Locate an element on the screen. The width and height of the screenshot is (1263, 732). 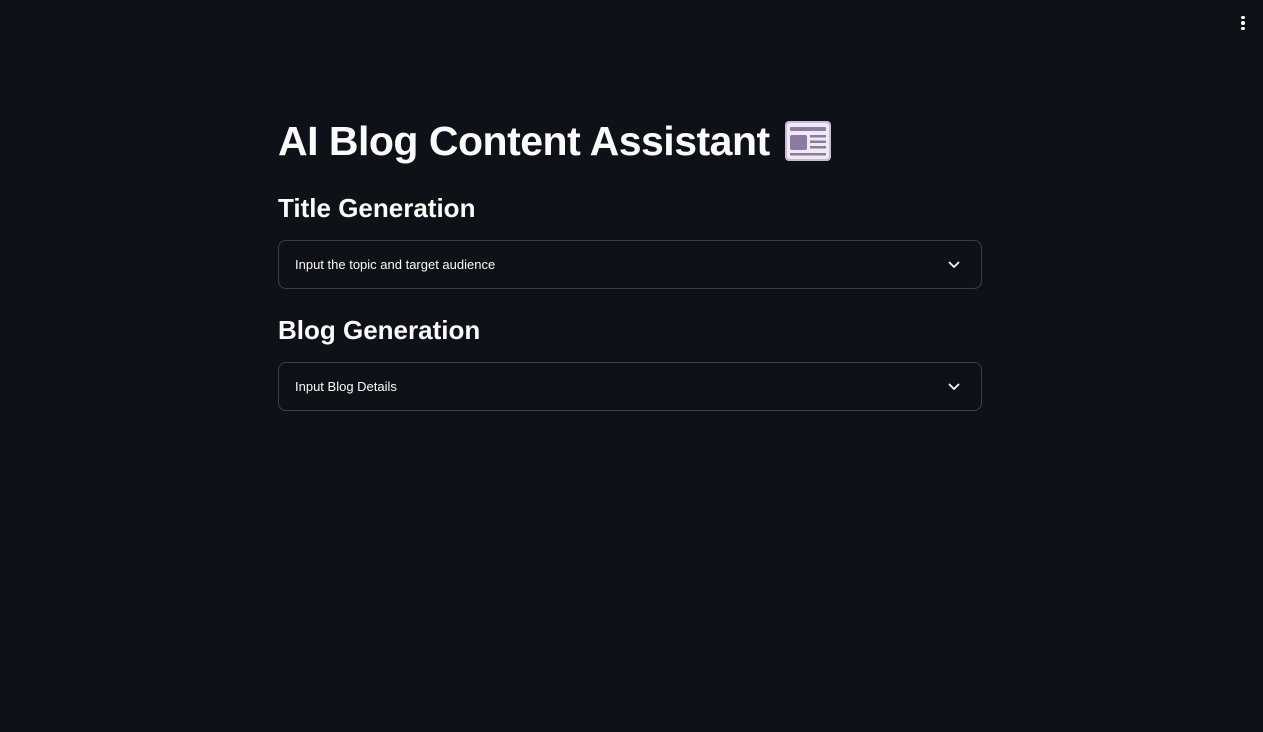
expander-label: Input the topic and target audience is located at coordinates (395, 264).